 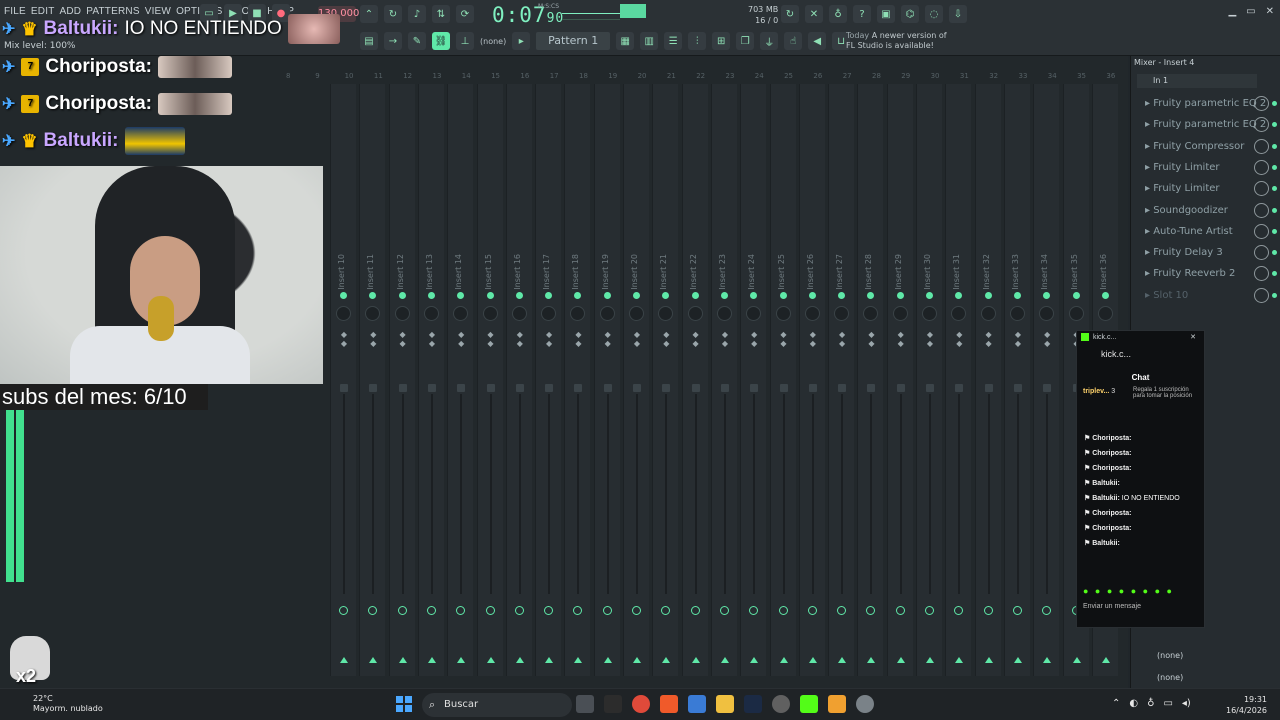 What do you see at coordinates (521, 41) in the screenshot?
I see `play-arrow-icon: ▸` at bounding box center [521, 41].